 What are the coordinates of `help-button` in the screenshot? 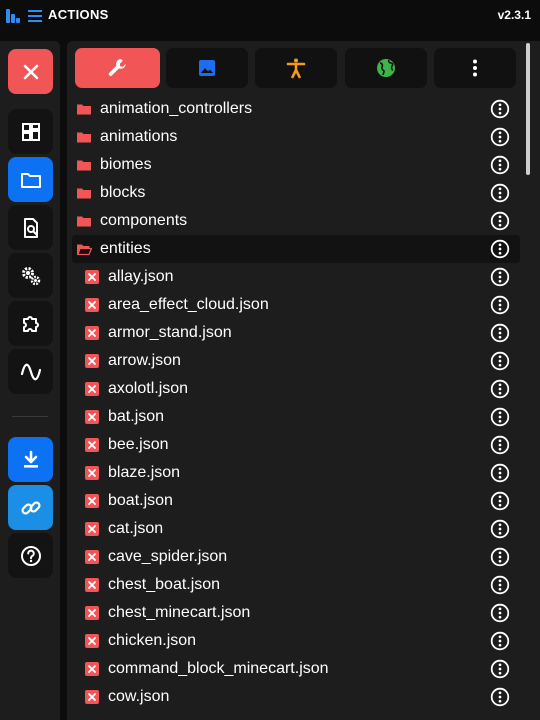 It's located at (30, 555).